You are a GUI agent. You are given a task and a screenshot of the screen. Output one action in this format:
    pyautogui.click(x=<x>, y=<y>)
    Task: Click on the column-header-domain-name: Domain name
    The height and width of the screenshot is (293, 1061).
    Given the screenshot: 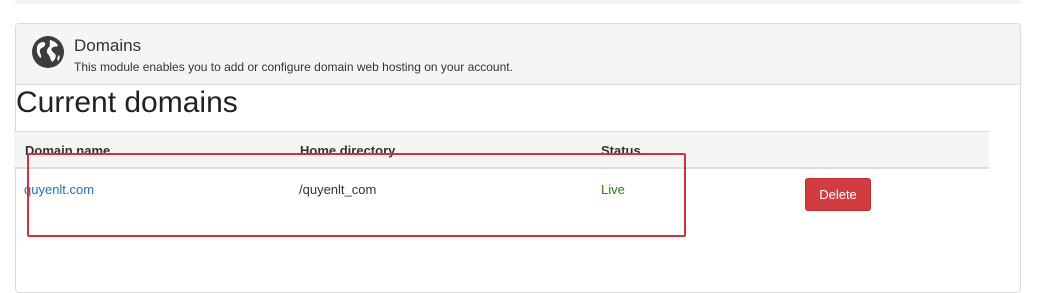 What is the action you would take?
    pyautogui.click(x=68, y=150)
    